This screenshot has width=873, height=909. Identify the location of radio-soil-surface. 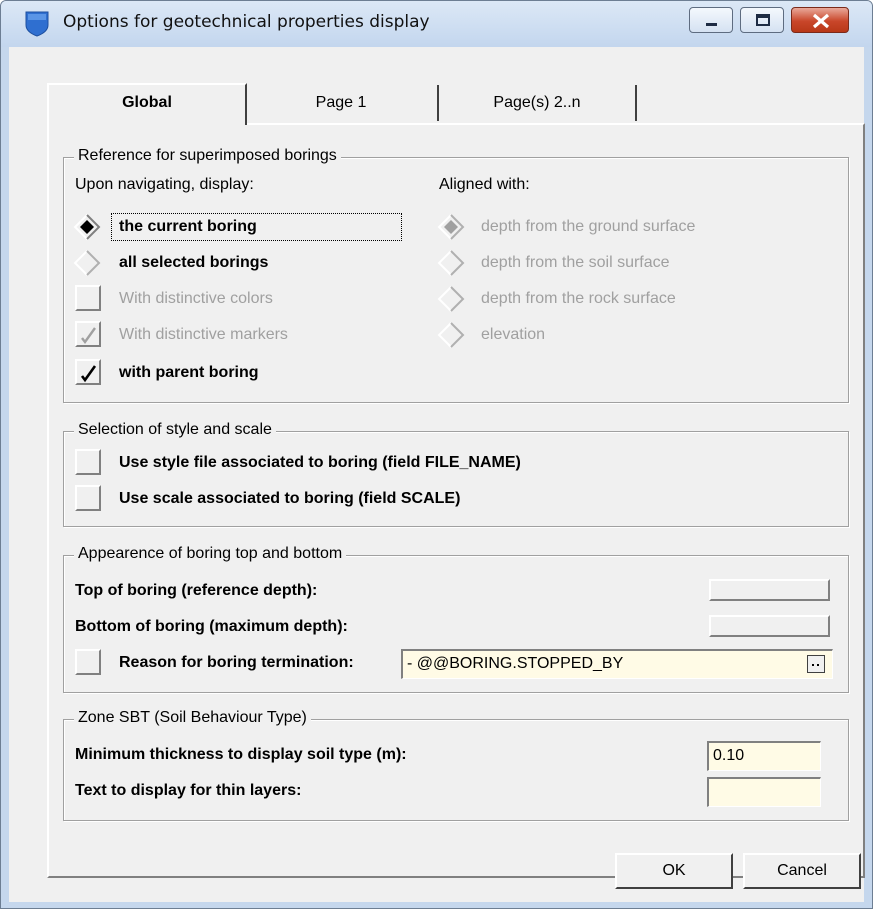
(451, 263).